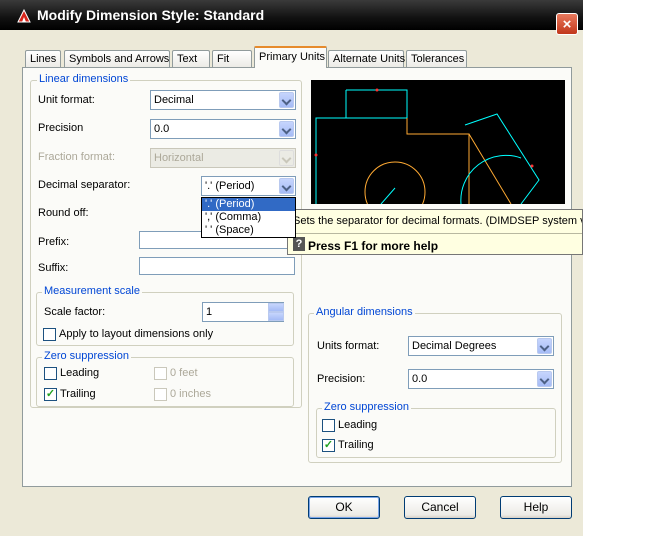 Image resolution: width=652 pixels, height=536 pixels. I want to click on spin-up-button, so click(276, 307).